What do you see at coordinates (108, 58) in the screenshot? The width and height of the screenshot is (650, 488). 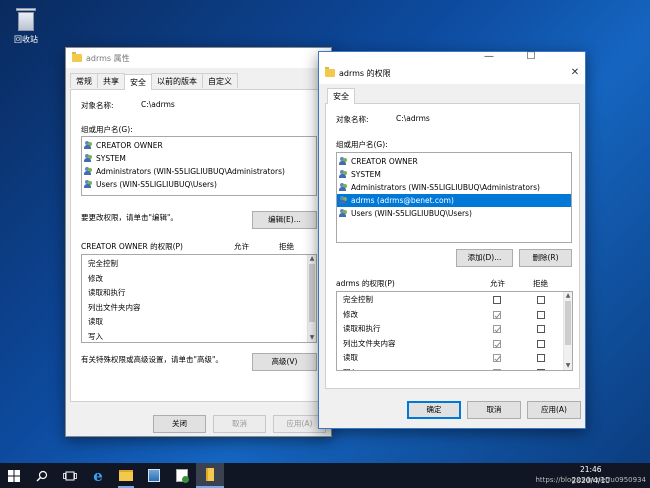 I see `properties-title: adrms 属性` at bounding box center [108, 58].